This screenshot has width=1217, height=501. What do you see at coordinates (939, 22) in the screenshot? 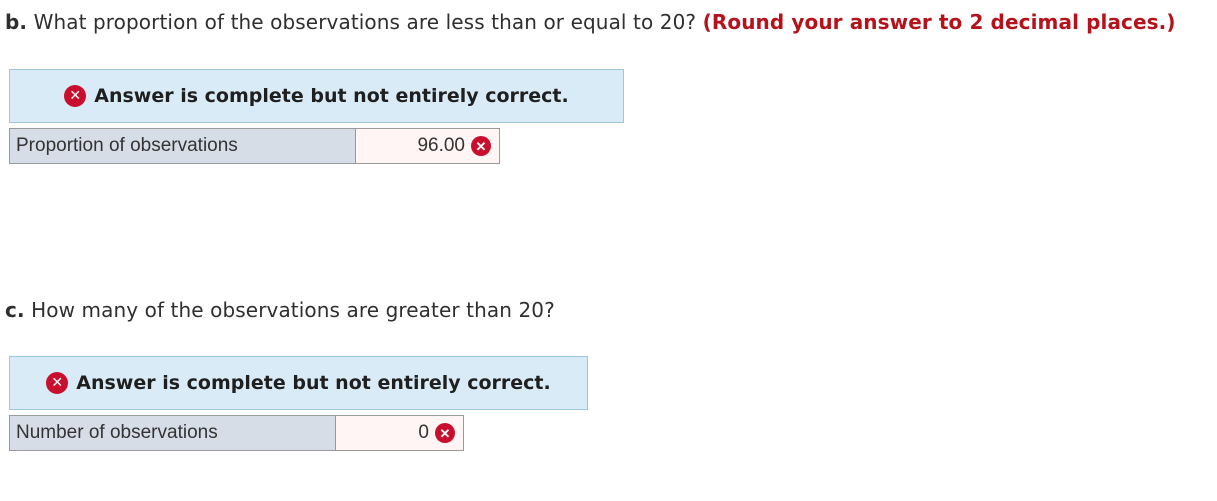
I see `question-b-rounding-note: (Round your answer to 2 decimal places.)` at bounding box center [939, 22].